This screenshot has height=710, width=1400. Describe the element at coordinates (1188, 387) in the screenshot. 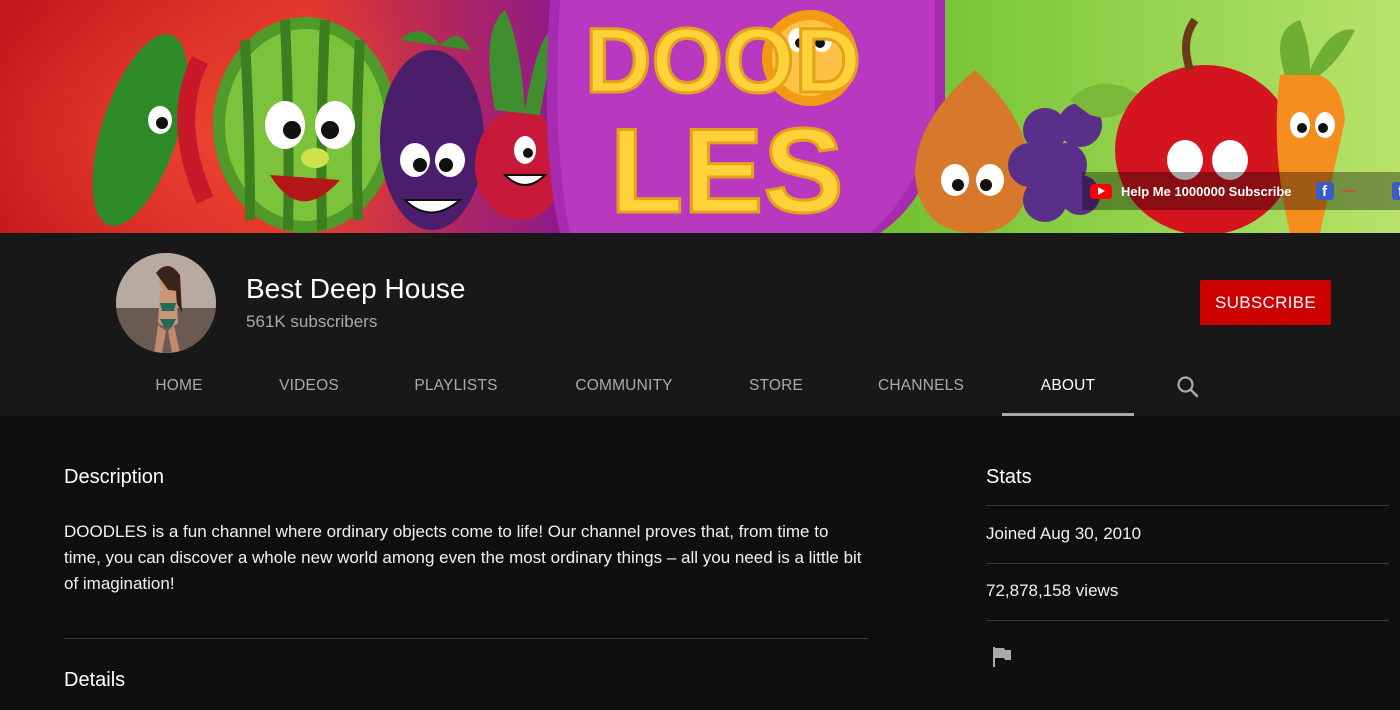

I see `search-icon` at that location.